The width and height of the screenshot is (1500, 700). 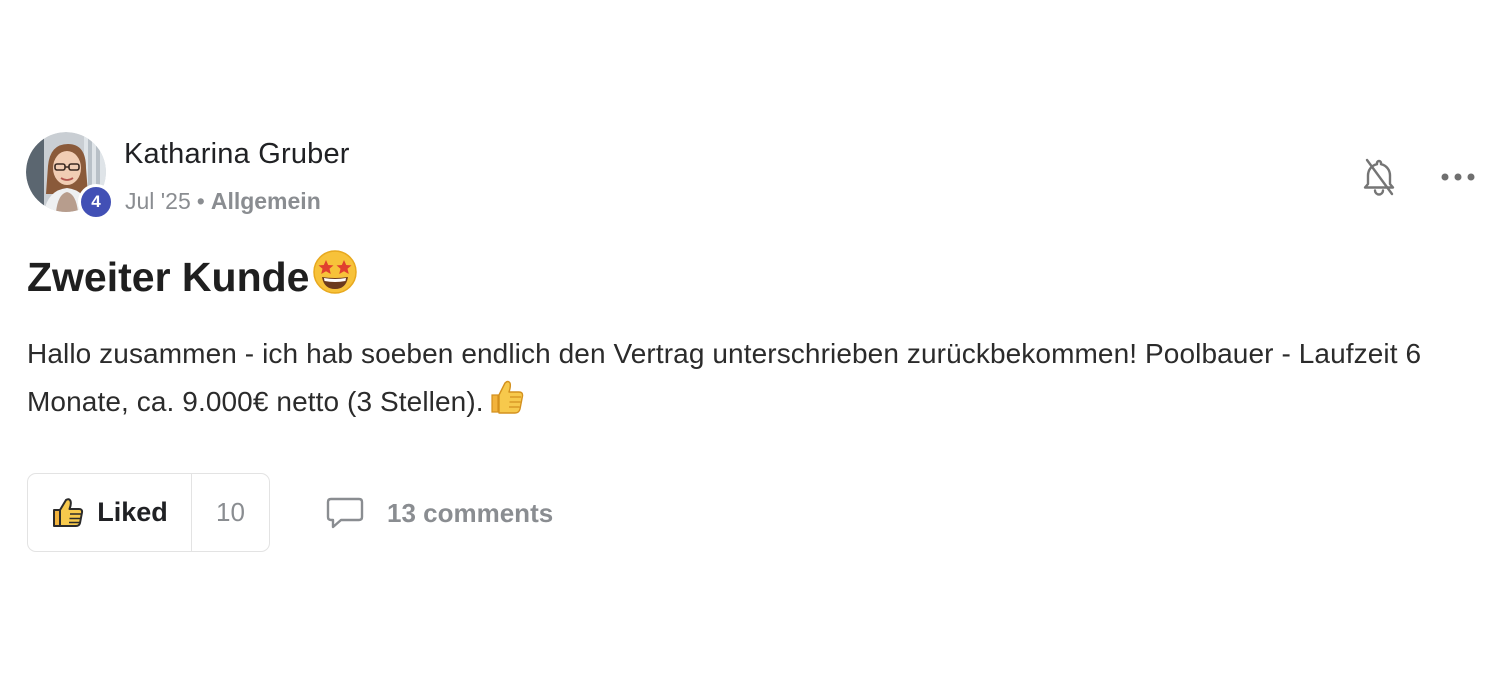 What do you see at coordinates (230, 512) in the screenshot?
I see `like-count: 10` at bounding box center [230, 512].